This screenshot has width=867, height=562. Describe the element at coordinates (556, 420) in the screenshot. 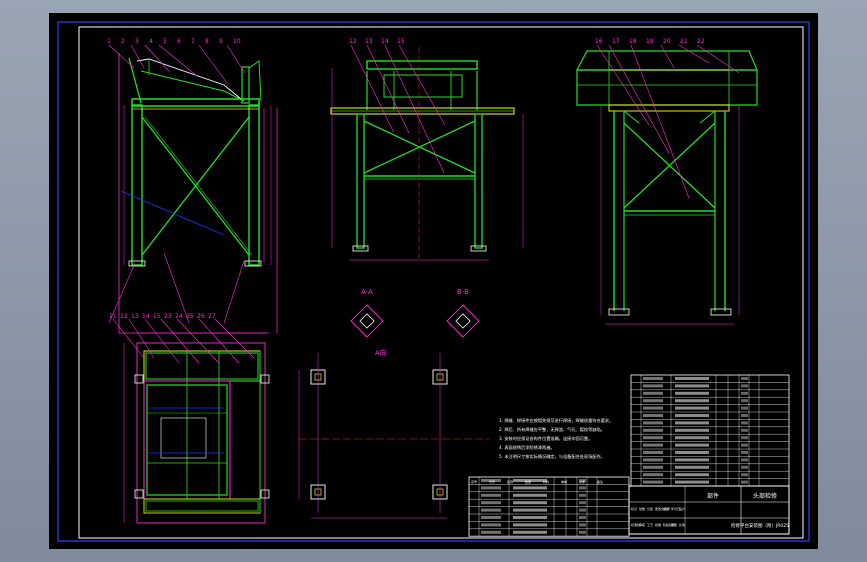

I see `note-line: 1. 焊缝、焊接件应按相关规范进行焊接，焊缝质量符合要求。` at that location.